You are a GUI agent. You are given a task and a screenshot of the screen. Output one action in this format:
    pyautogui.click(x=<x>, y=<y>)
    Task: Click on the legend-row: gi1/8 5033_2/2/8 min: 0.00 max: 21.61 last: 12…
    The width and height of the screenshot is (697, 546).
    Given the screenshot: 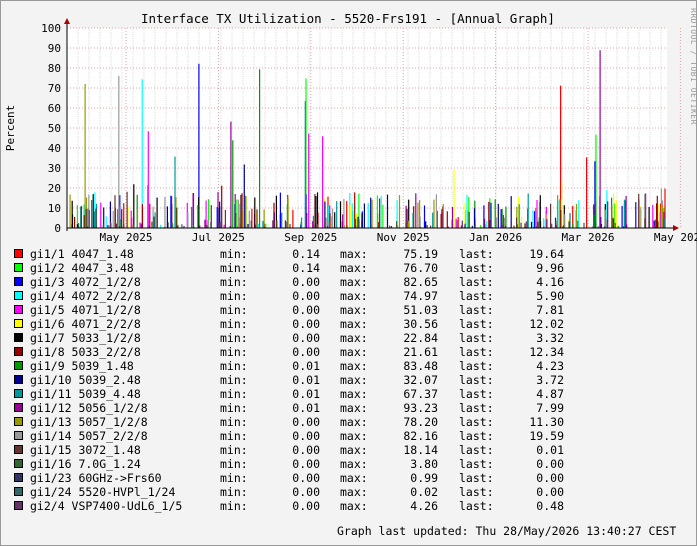 What is the action you would take?
    pyautogui.click(x=349, y=352)
    